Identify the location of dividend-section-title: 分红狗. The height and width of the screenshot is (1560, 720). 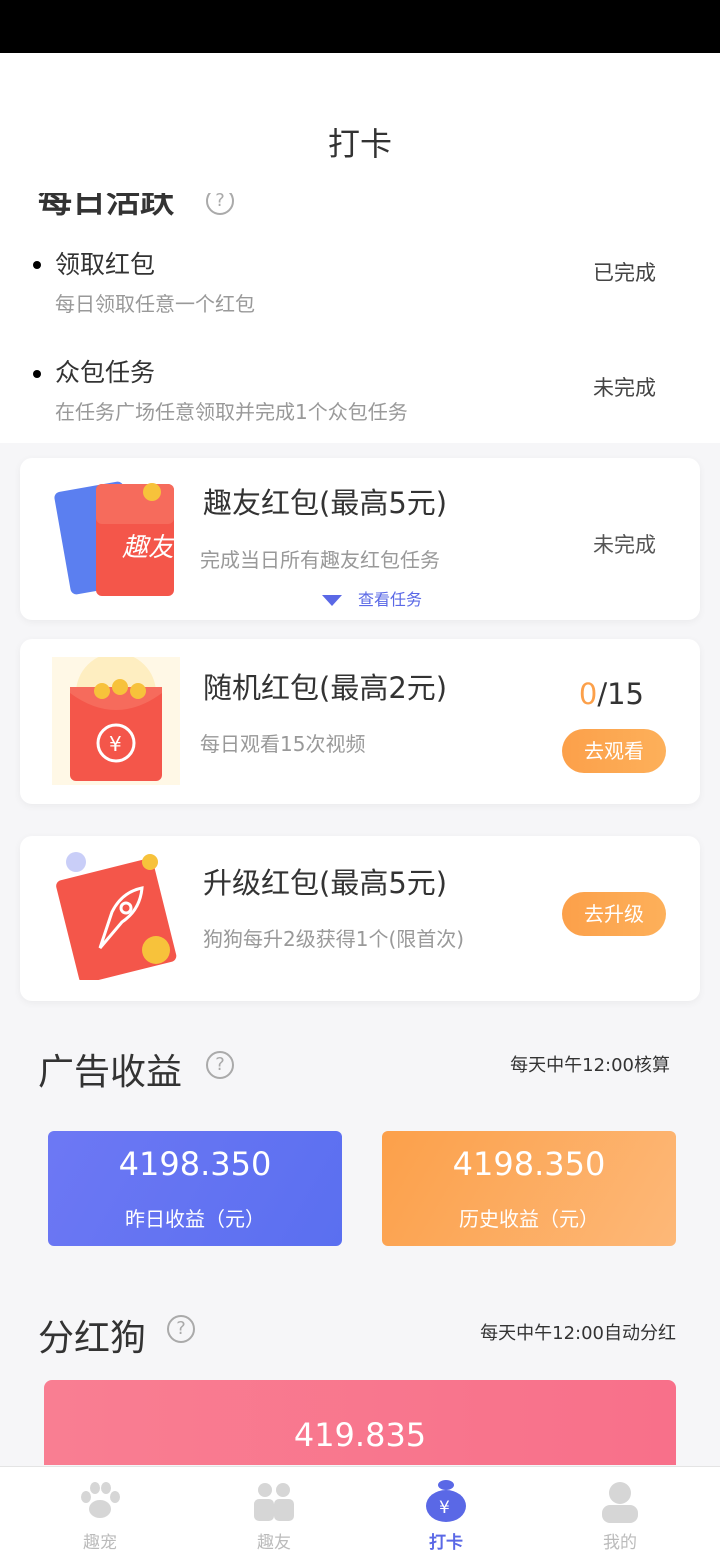
(92, 1338).